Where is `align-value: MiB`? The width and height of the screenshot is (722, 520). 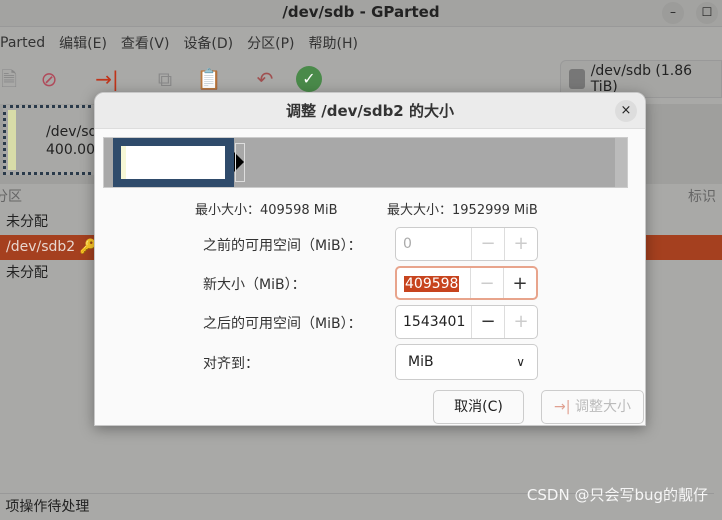 align-value: MiB is located at coordinates (421, 362).